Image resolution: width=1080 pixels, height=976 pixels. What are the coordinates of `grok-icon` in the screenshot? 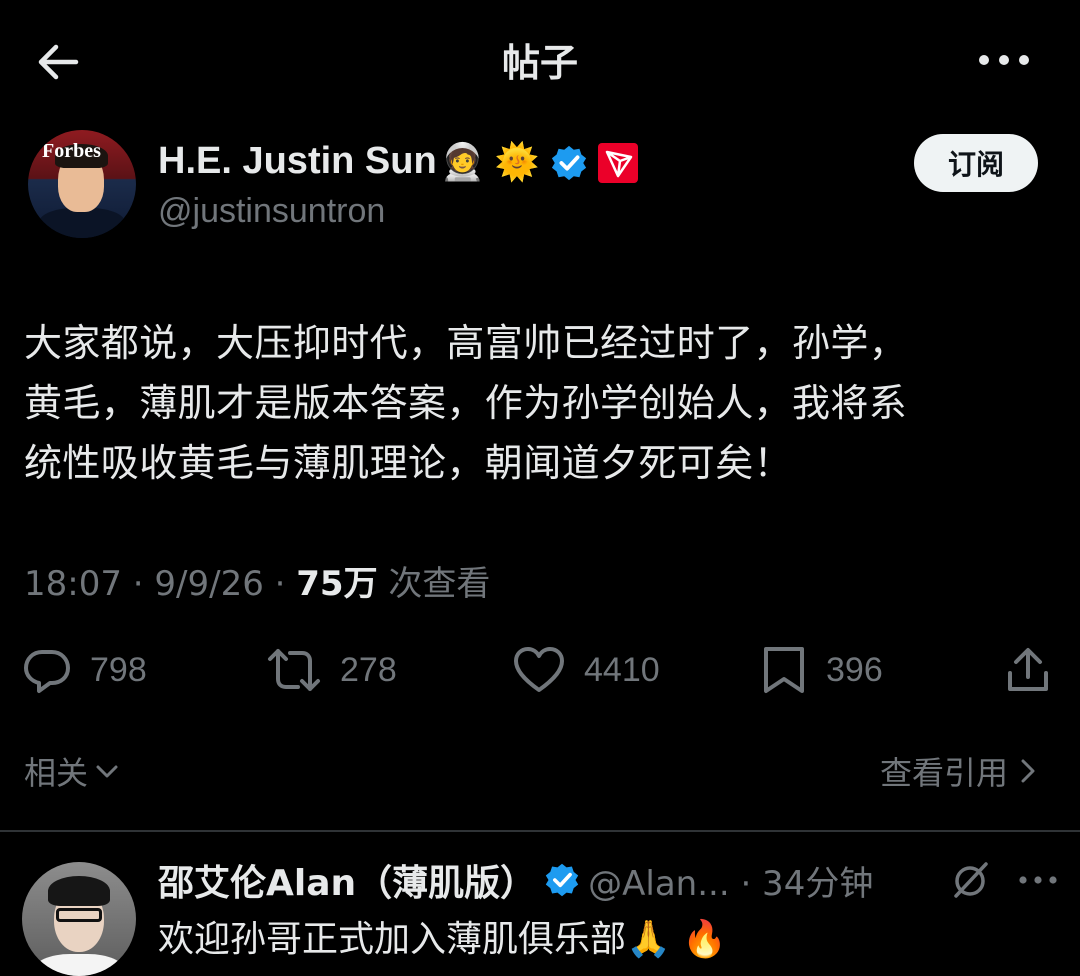 It's located at (970, 880).